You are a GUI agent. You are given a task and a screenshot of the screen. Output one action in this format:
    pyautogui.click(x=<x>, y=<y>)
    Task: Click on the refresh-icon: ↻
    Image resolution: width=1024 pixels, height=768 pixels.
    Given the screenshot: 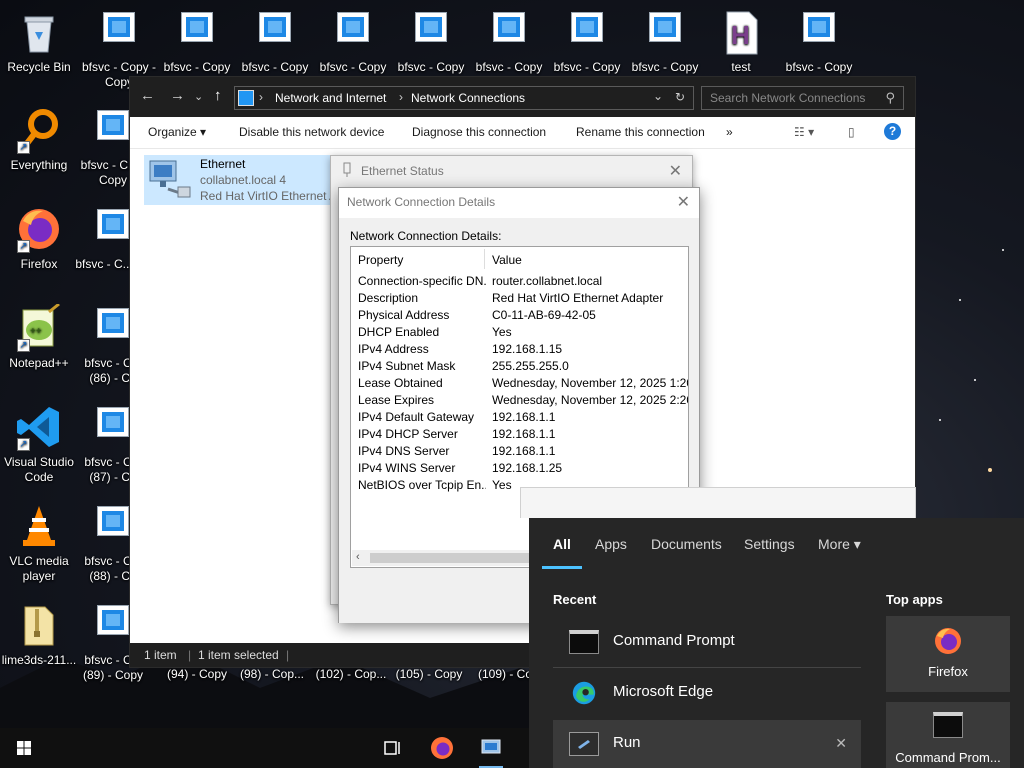 What is the action you would take?
    pyautogui.click(x=680, y=97)
    